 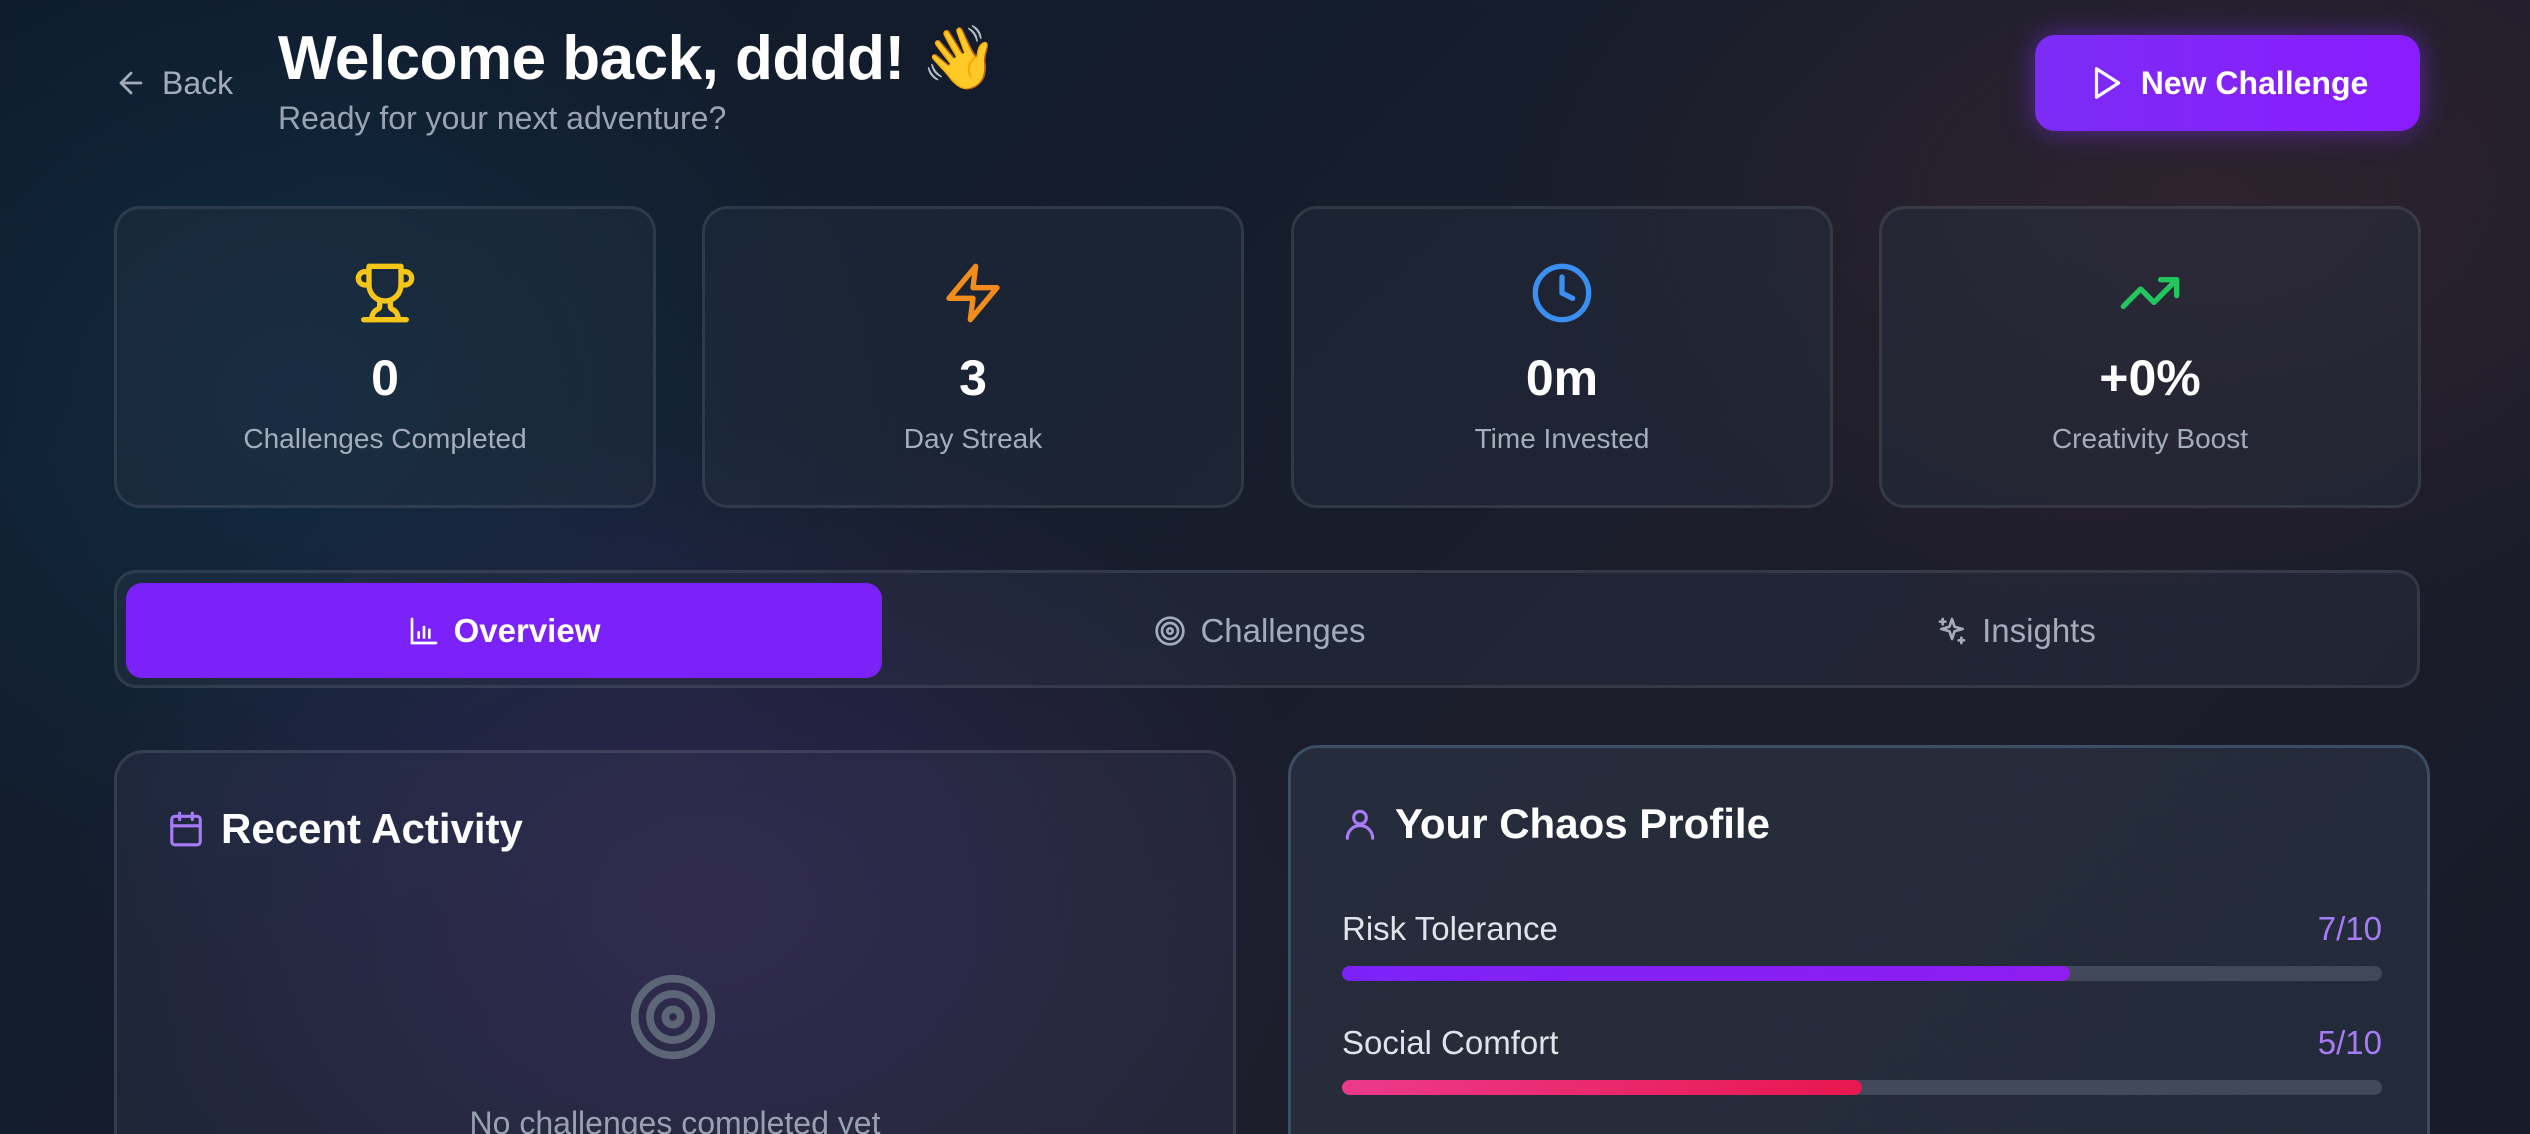 I want to click on trait-name: Risk Tolerance, so click(x=1450, y=928).